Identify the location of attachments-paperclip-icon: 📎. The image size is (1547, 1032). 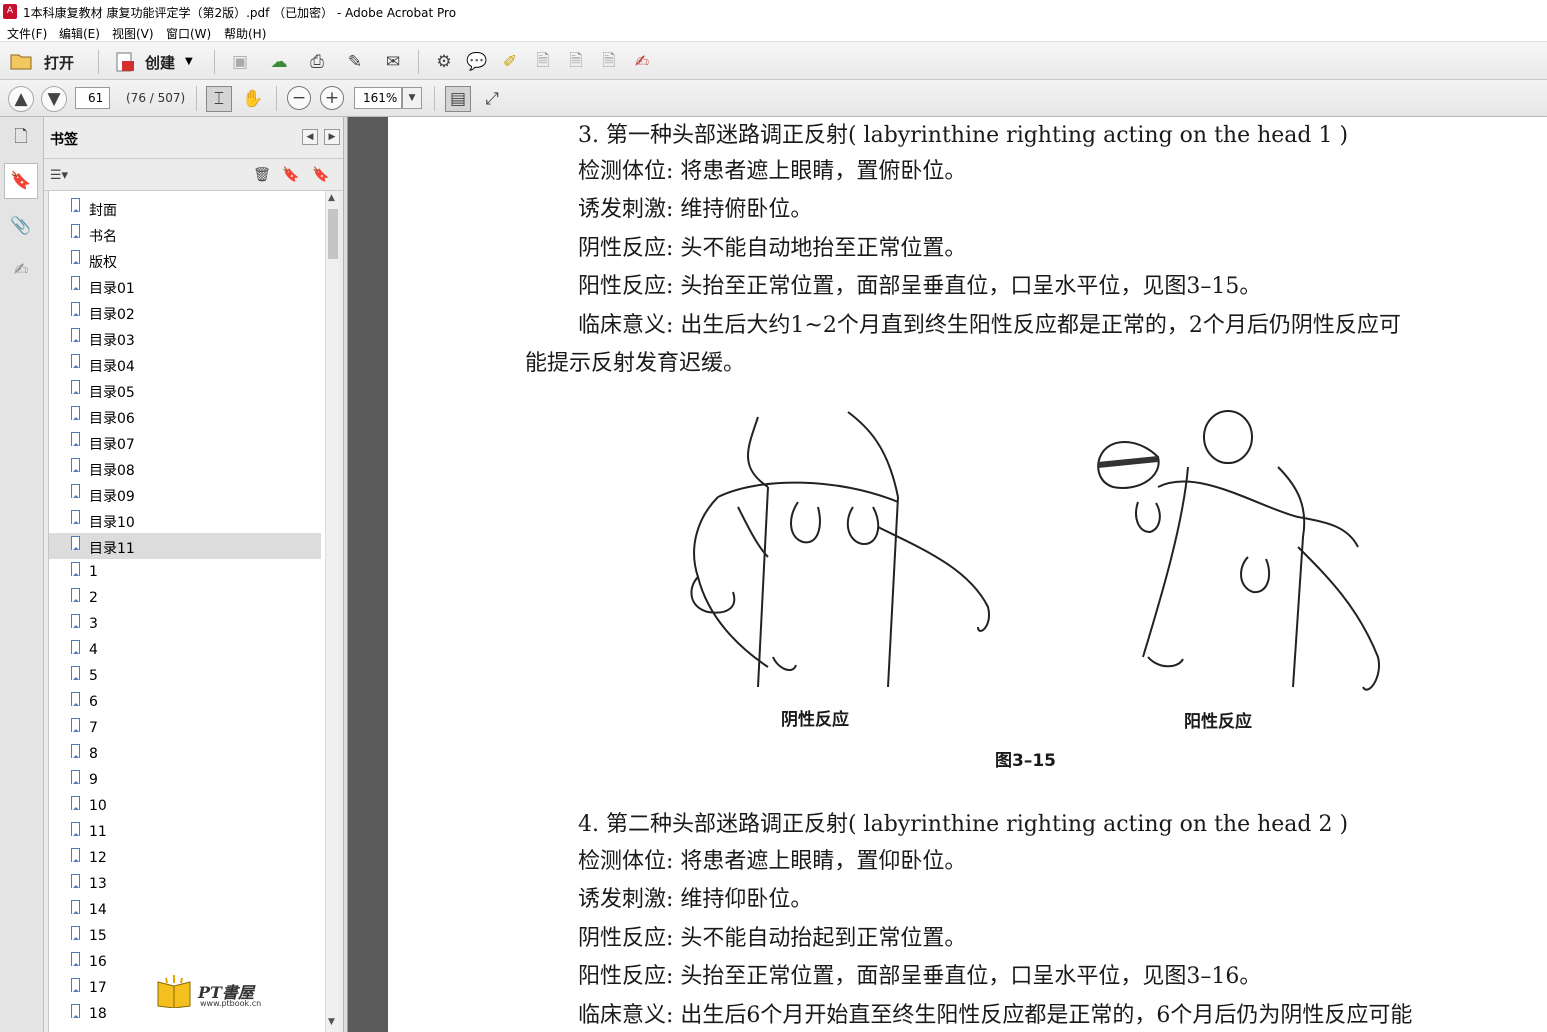
(21, 226).